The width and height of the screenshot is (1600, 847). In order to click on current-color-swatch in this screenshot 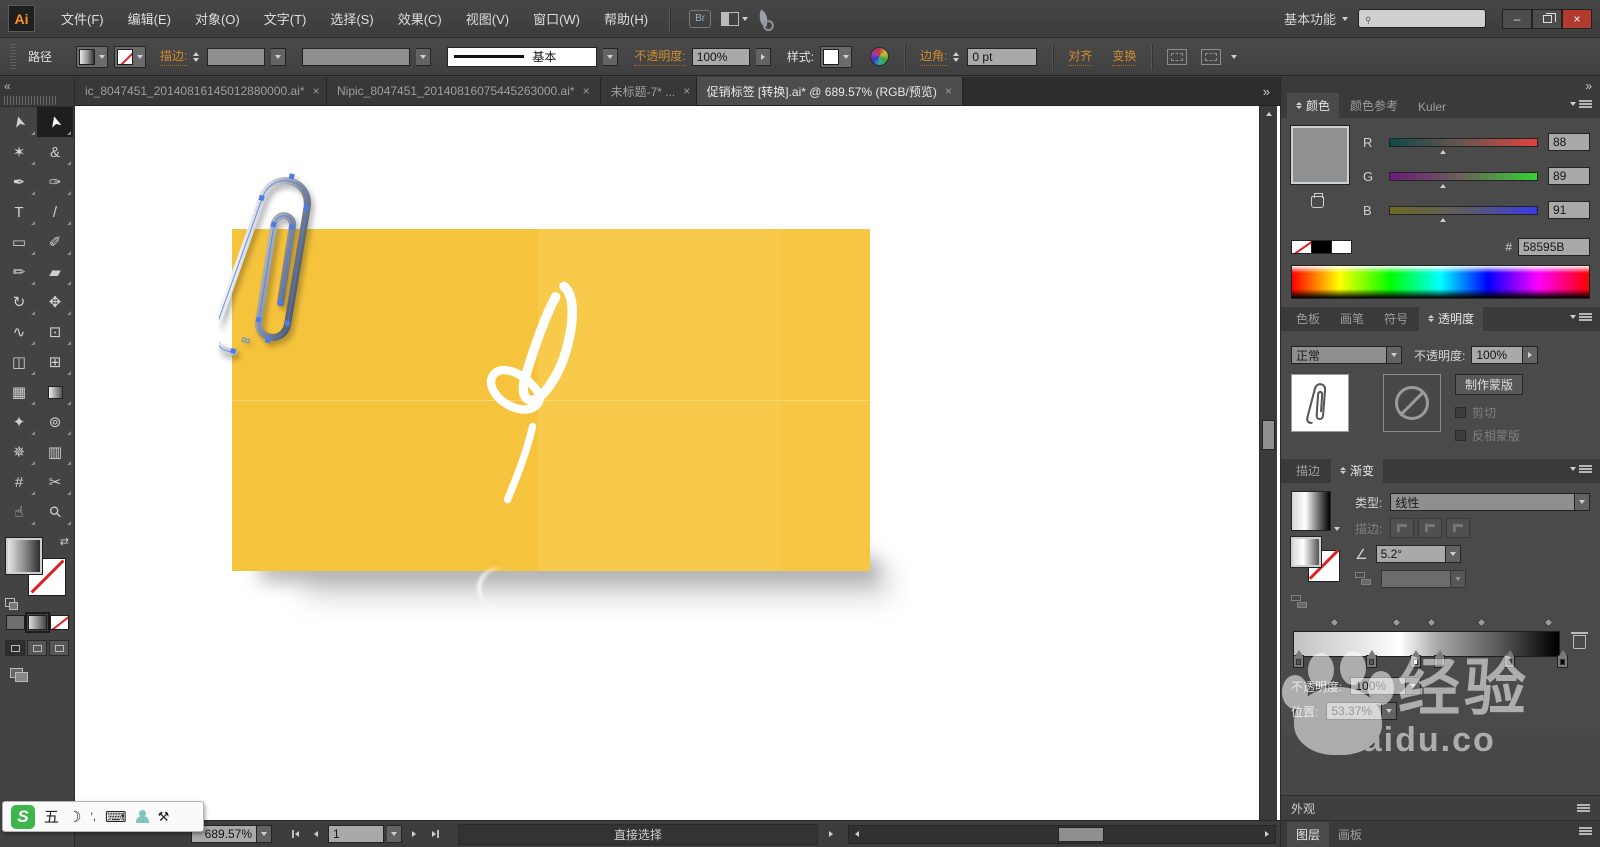, I will do `click(1320, 155)`.